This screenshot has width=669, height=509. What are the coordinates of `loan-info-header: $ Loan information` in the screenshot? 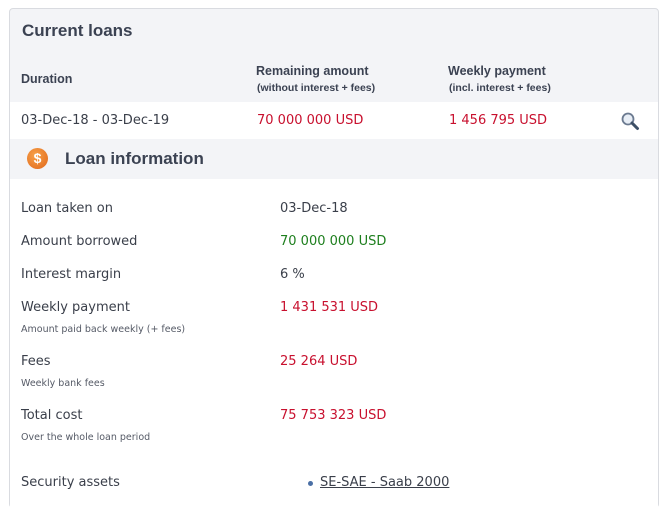 It's located at (334, 159).